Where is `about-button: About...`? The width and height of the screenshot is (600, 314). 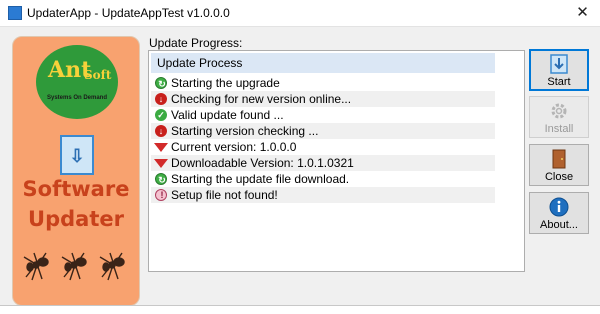 about-button: About... is located at coordinates (559, 213).